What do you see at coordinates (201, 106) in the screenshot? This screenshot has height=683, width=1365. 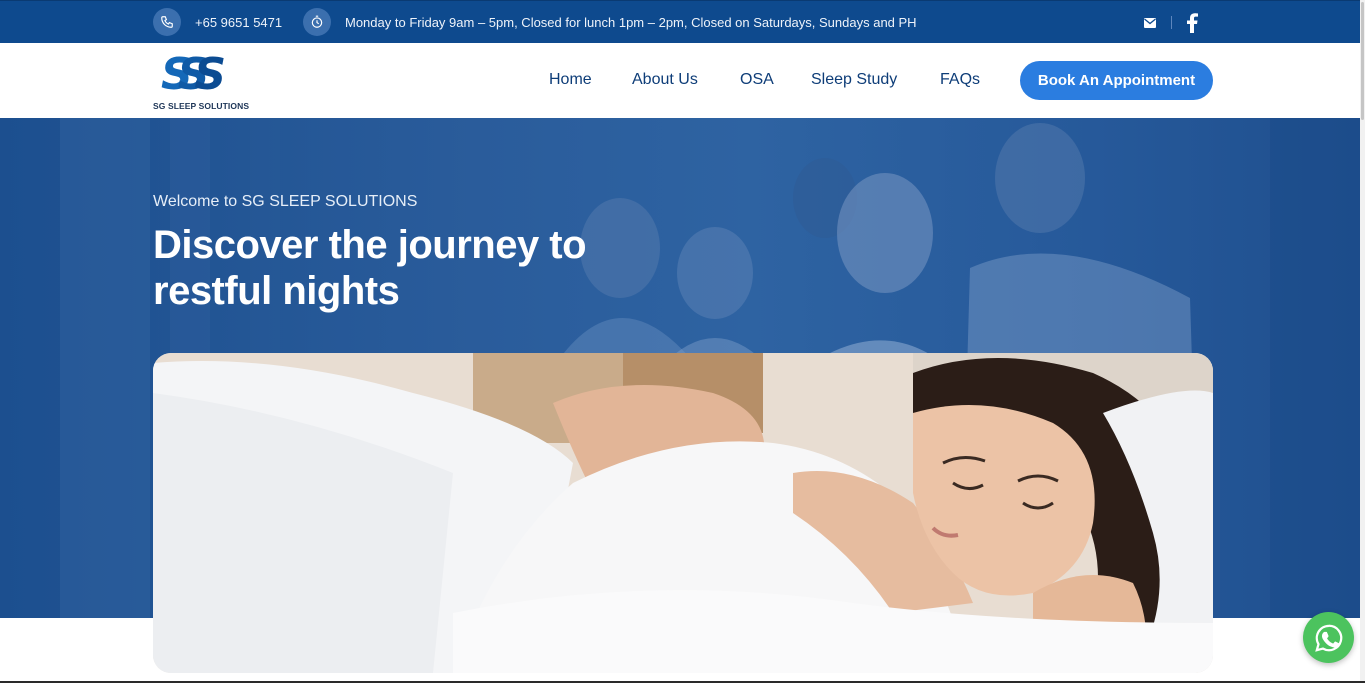 I see `logo-text: SG SLEEP SOLUTIONS` at bounding box center [201, 106].